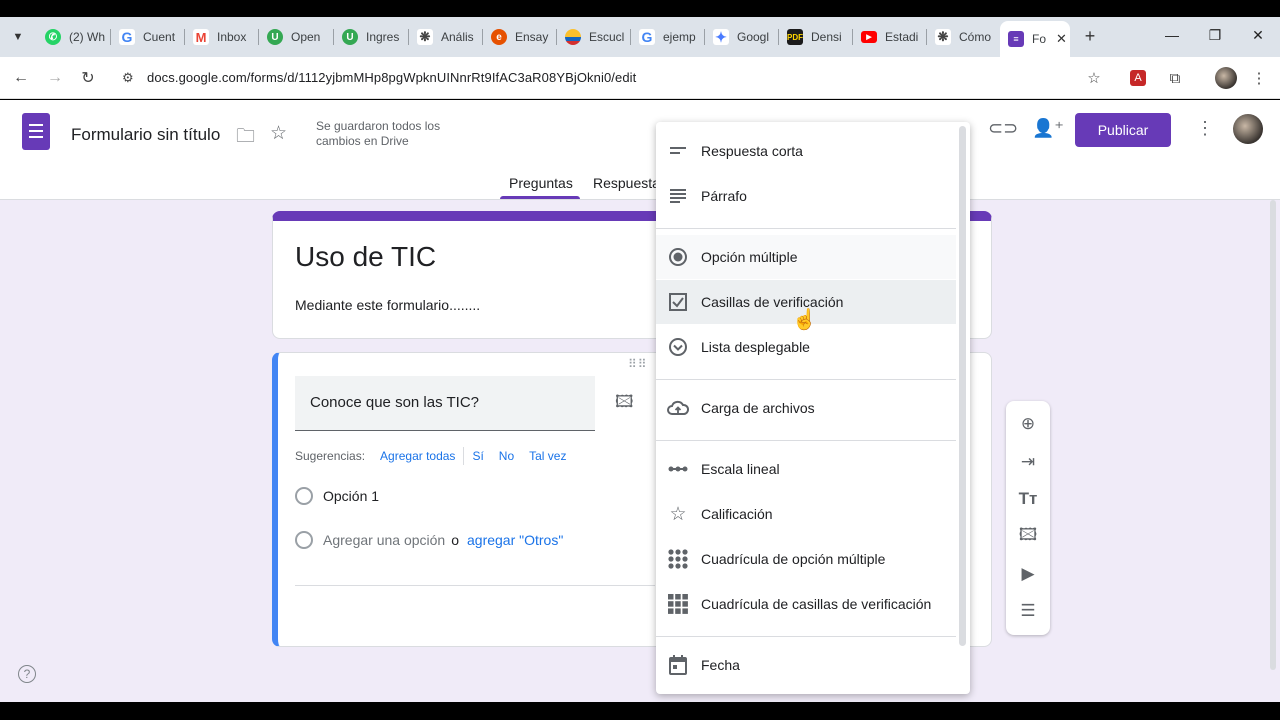 The width and height of the screenshot is (1280, 720). I want to click on forward-arrow-icon: →, so click(55, 78).